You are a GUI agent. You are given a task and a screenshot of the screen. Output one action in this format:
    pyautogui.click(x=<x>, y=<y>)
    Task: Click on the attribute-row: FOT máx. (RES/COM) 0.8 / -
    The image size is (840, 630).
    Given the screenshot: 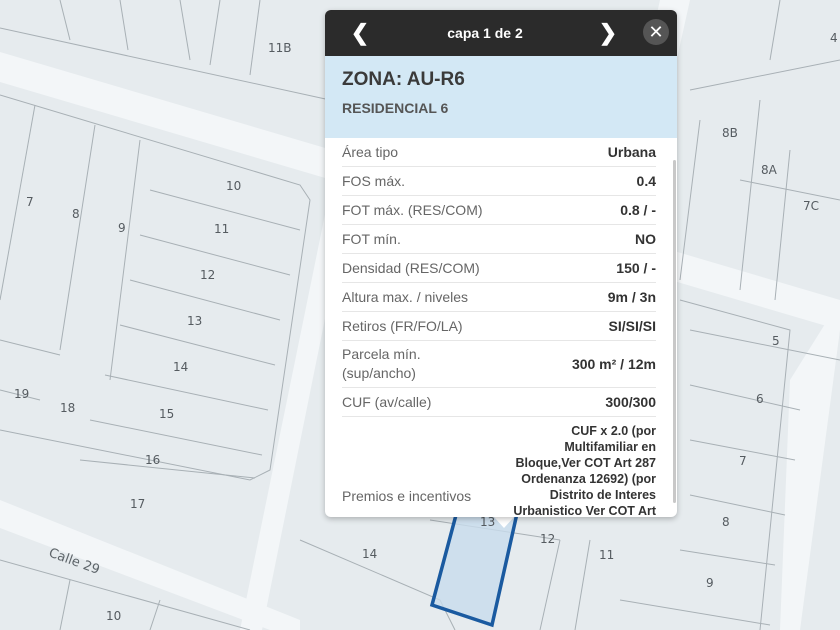 What is the action you would take?
    pyautogui.click(x=499, y=210)
    